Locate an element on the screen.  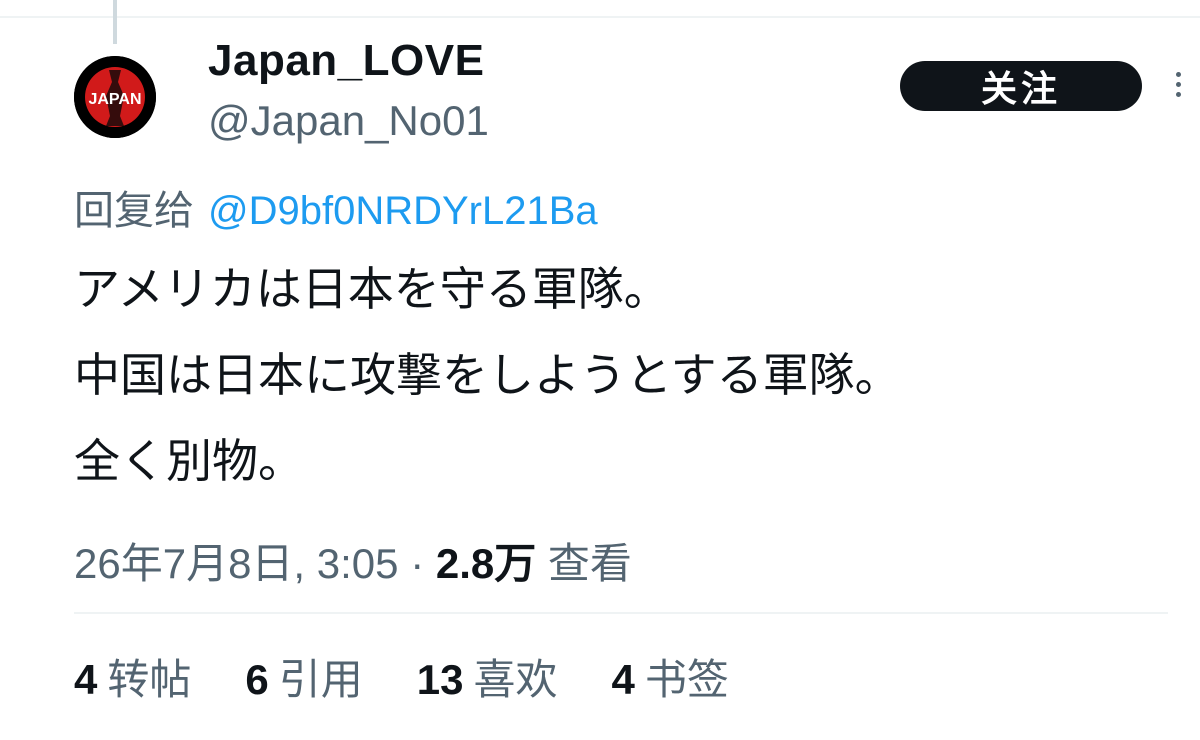
engagement-stats: 4 转帖 6 引用 13 喜欢 4 书签 is located at coordinates (428, 676).